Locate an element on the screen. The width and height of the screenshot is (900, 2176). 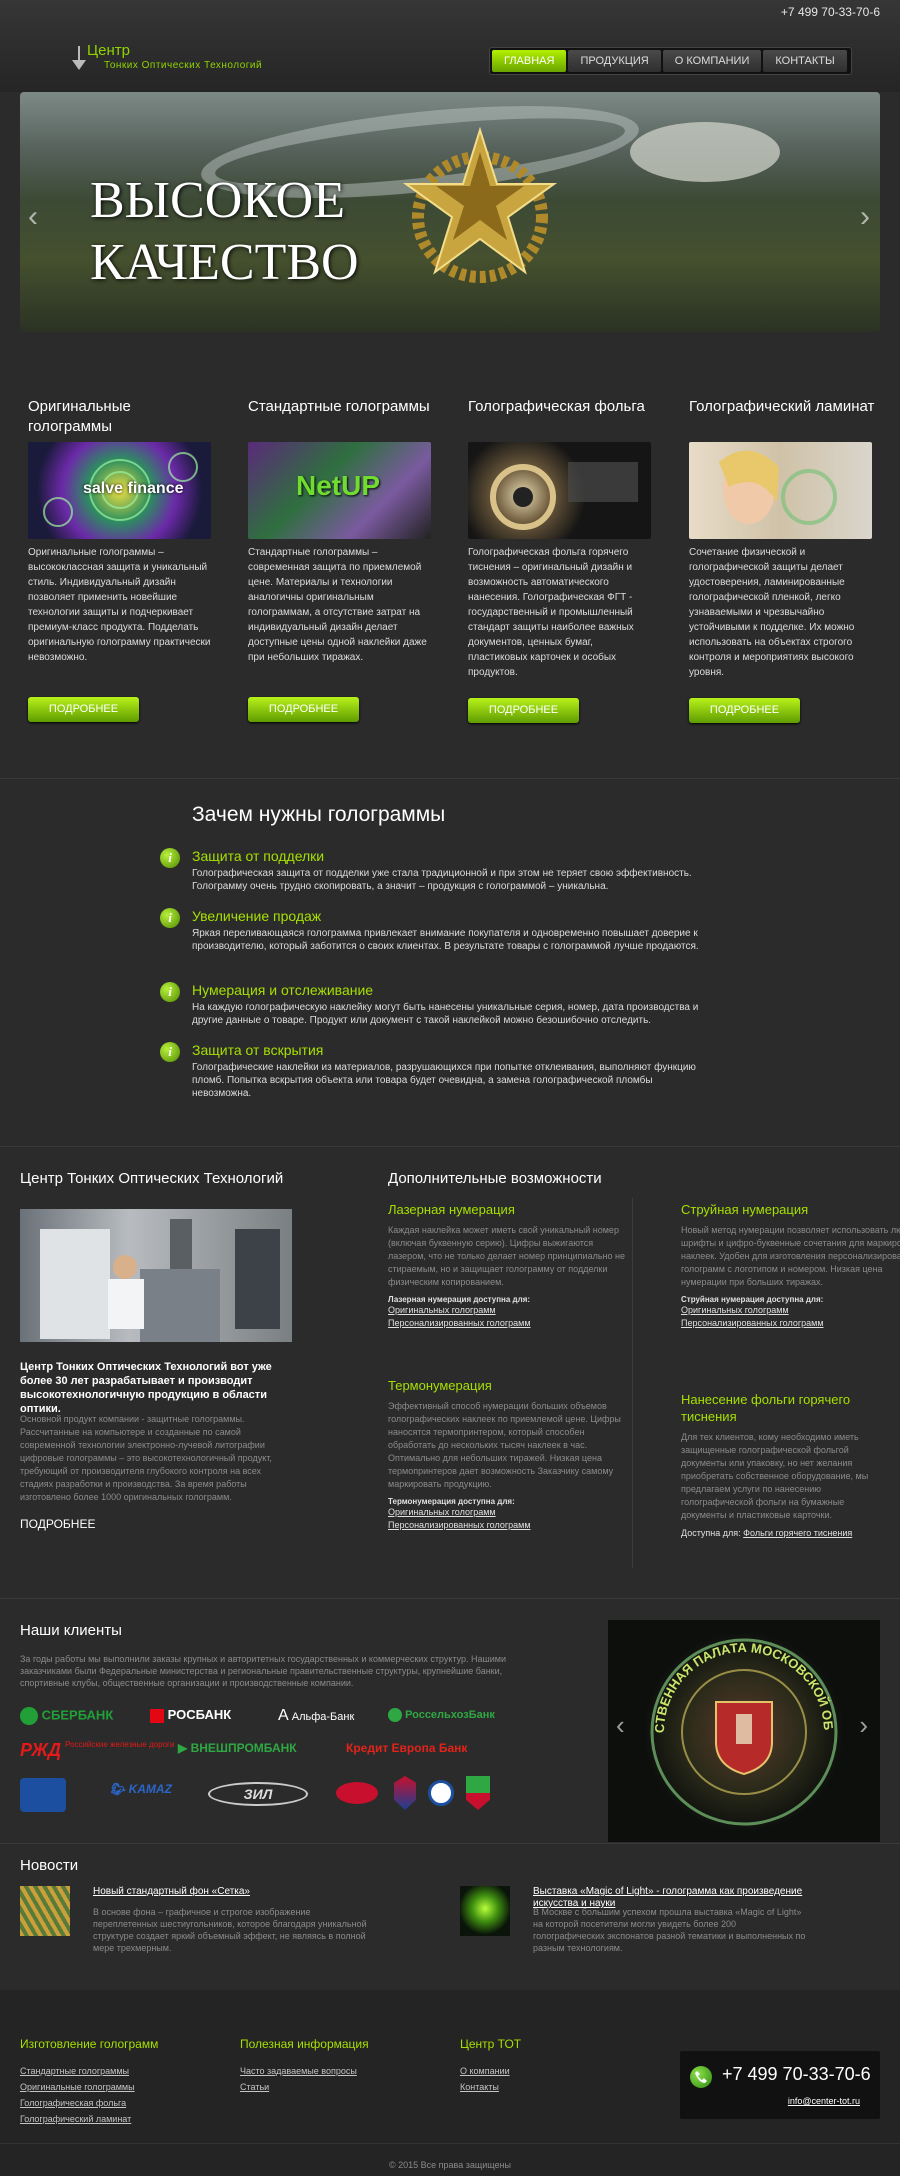
feature-availability: Струйная нумерация доступна для: is located at coordinates (752, 1299).